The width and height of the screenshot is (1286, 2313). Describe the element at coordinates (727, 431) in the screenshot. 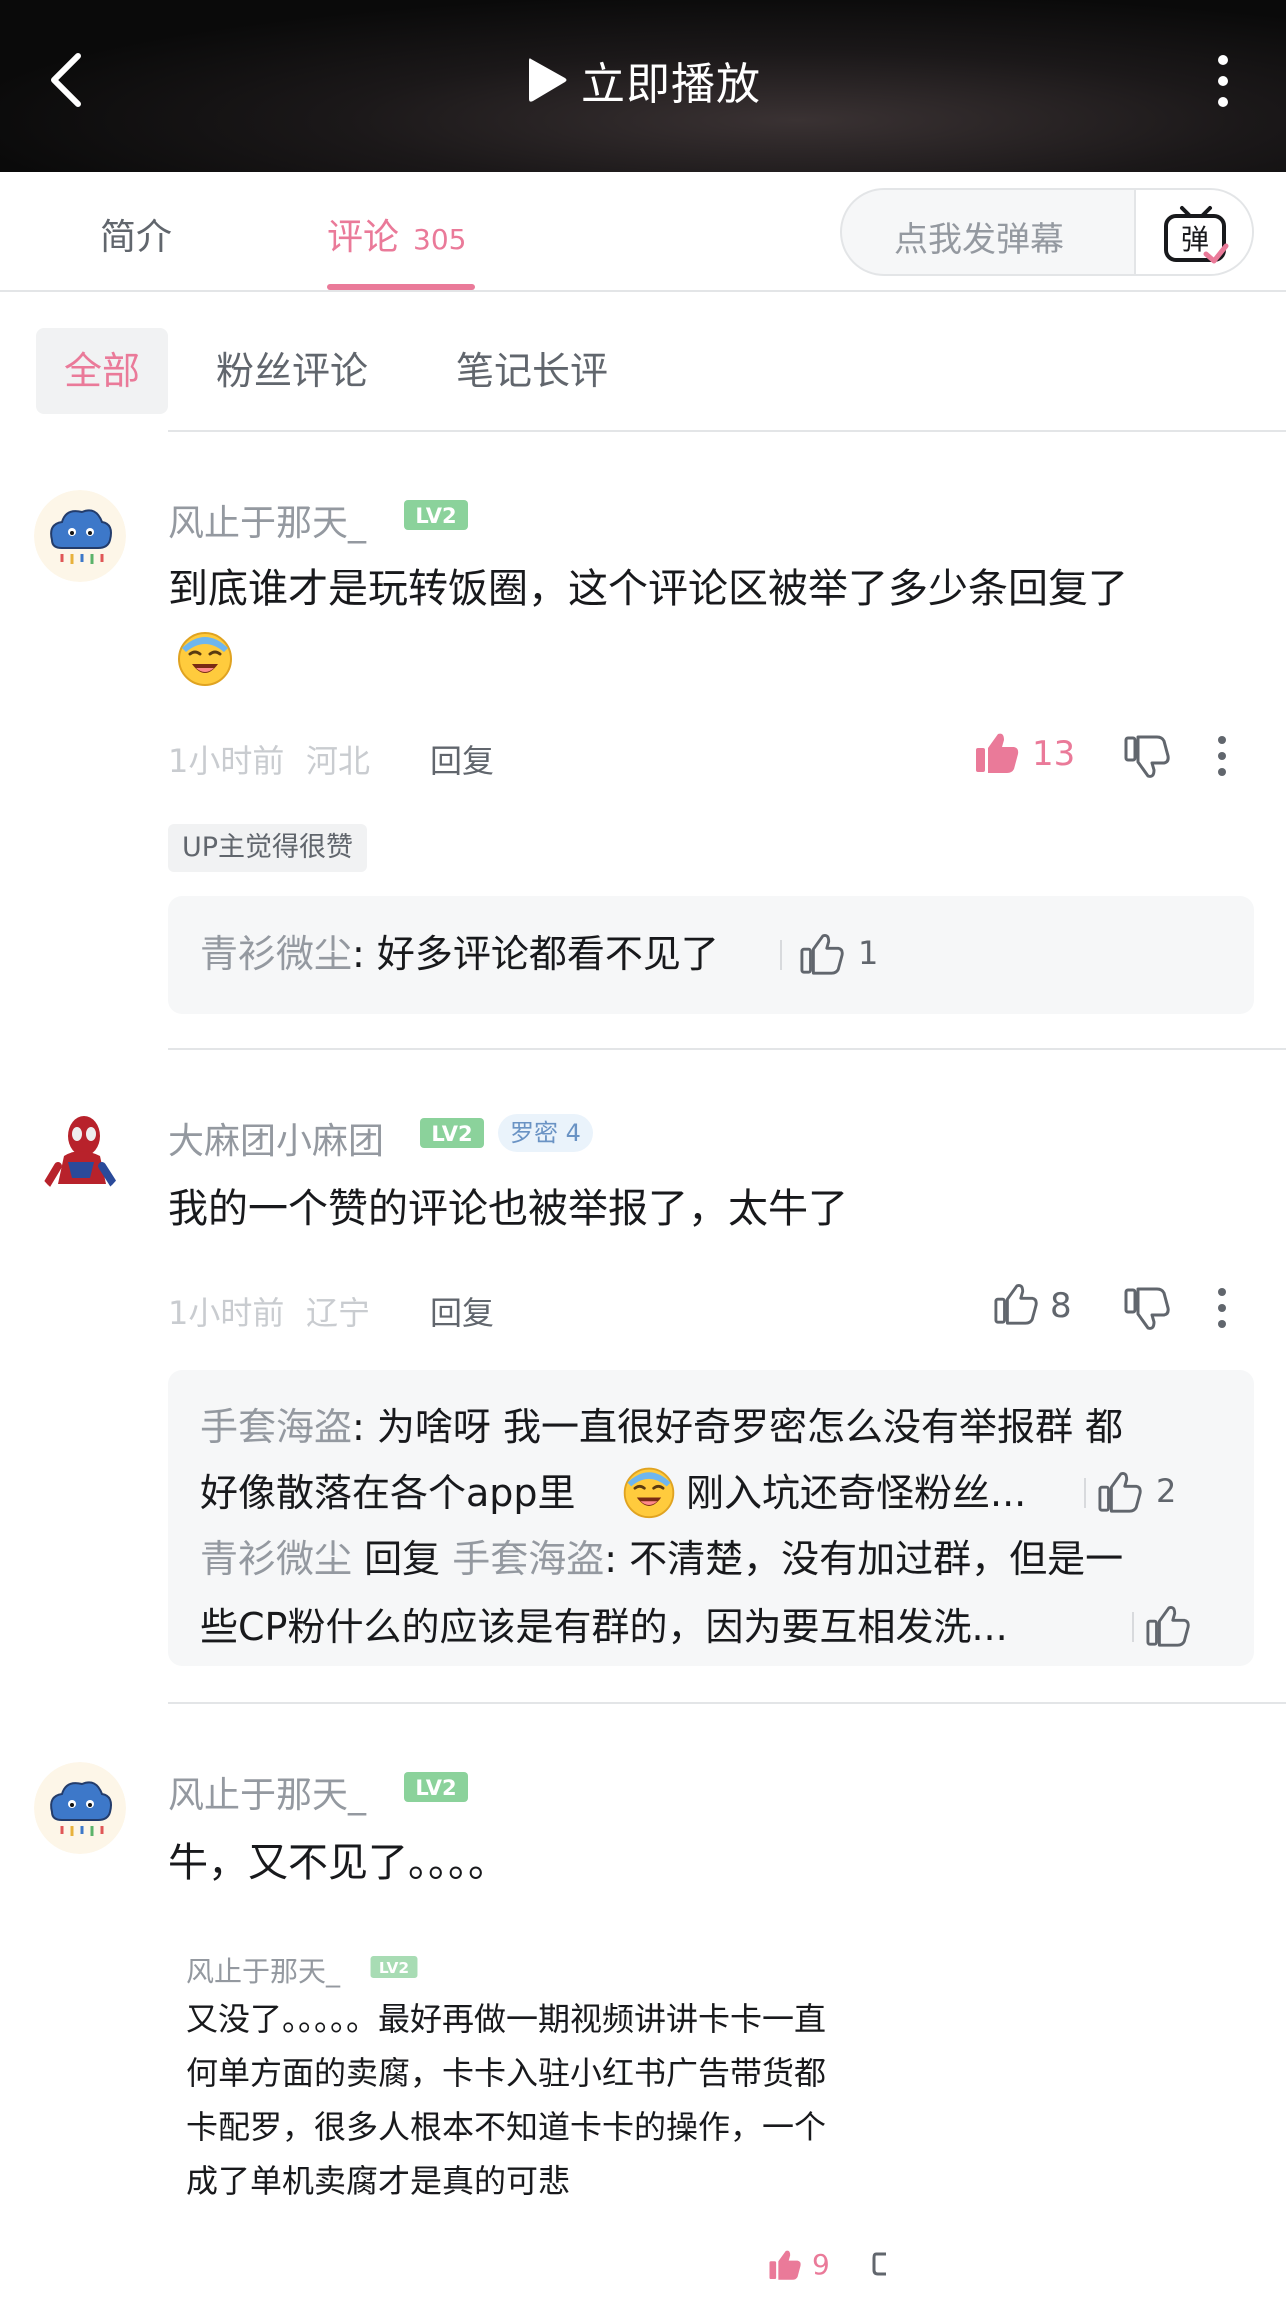

I see `filter-divider` at that location.